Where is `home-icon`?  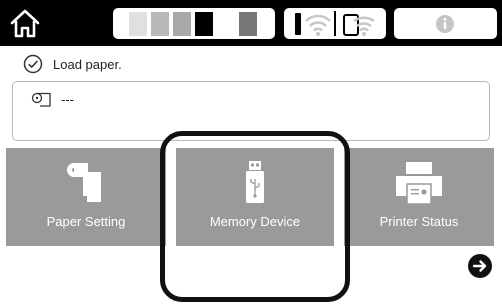 home-icon is located at coordinates (25, 23).